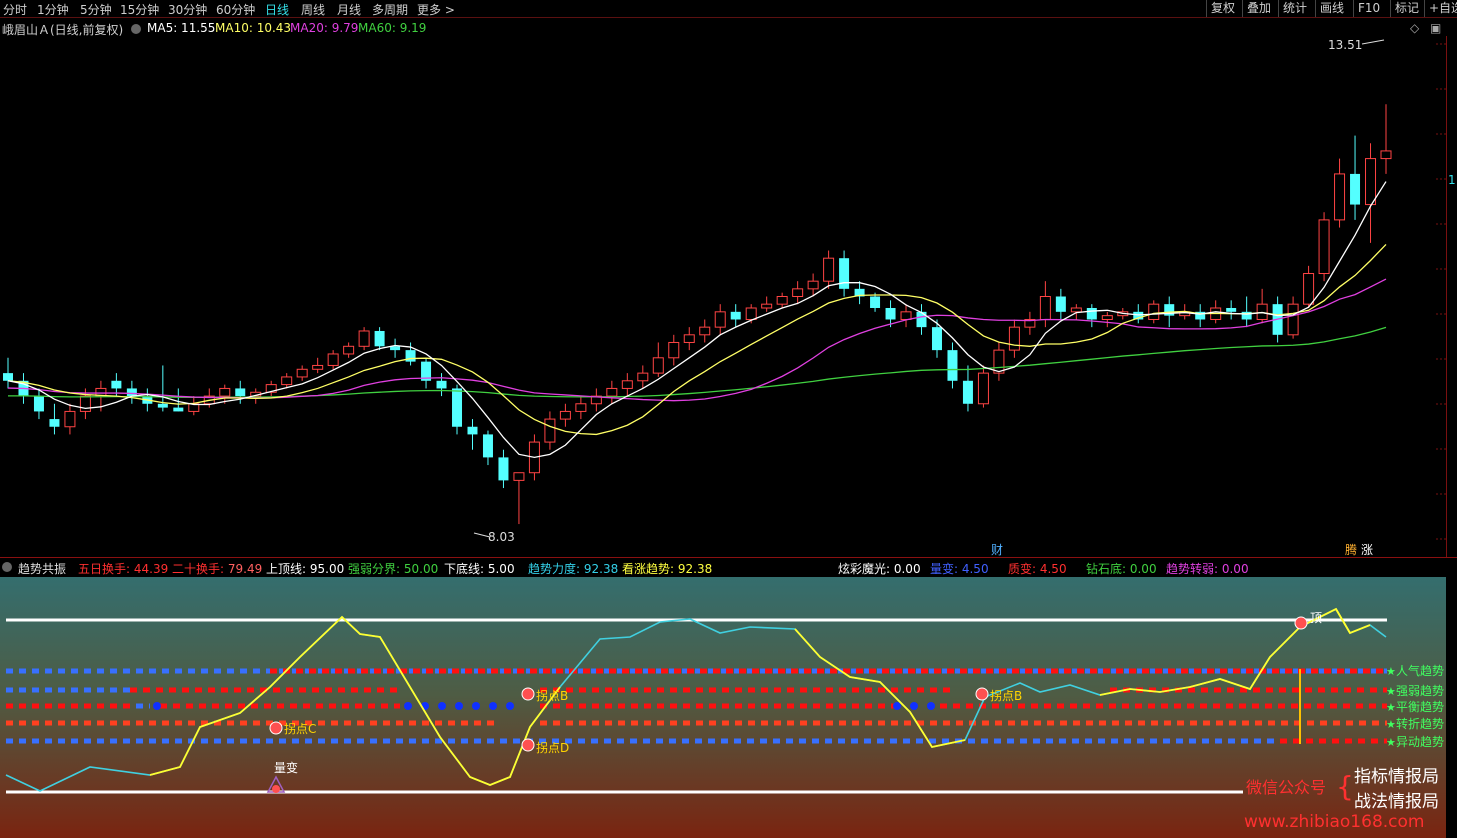  Describe the element at coordinates (288, 569) in the screenshot. I see `indicator-legend-label: 上顶线:` at that location.